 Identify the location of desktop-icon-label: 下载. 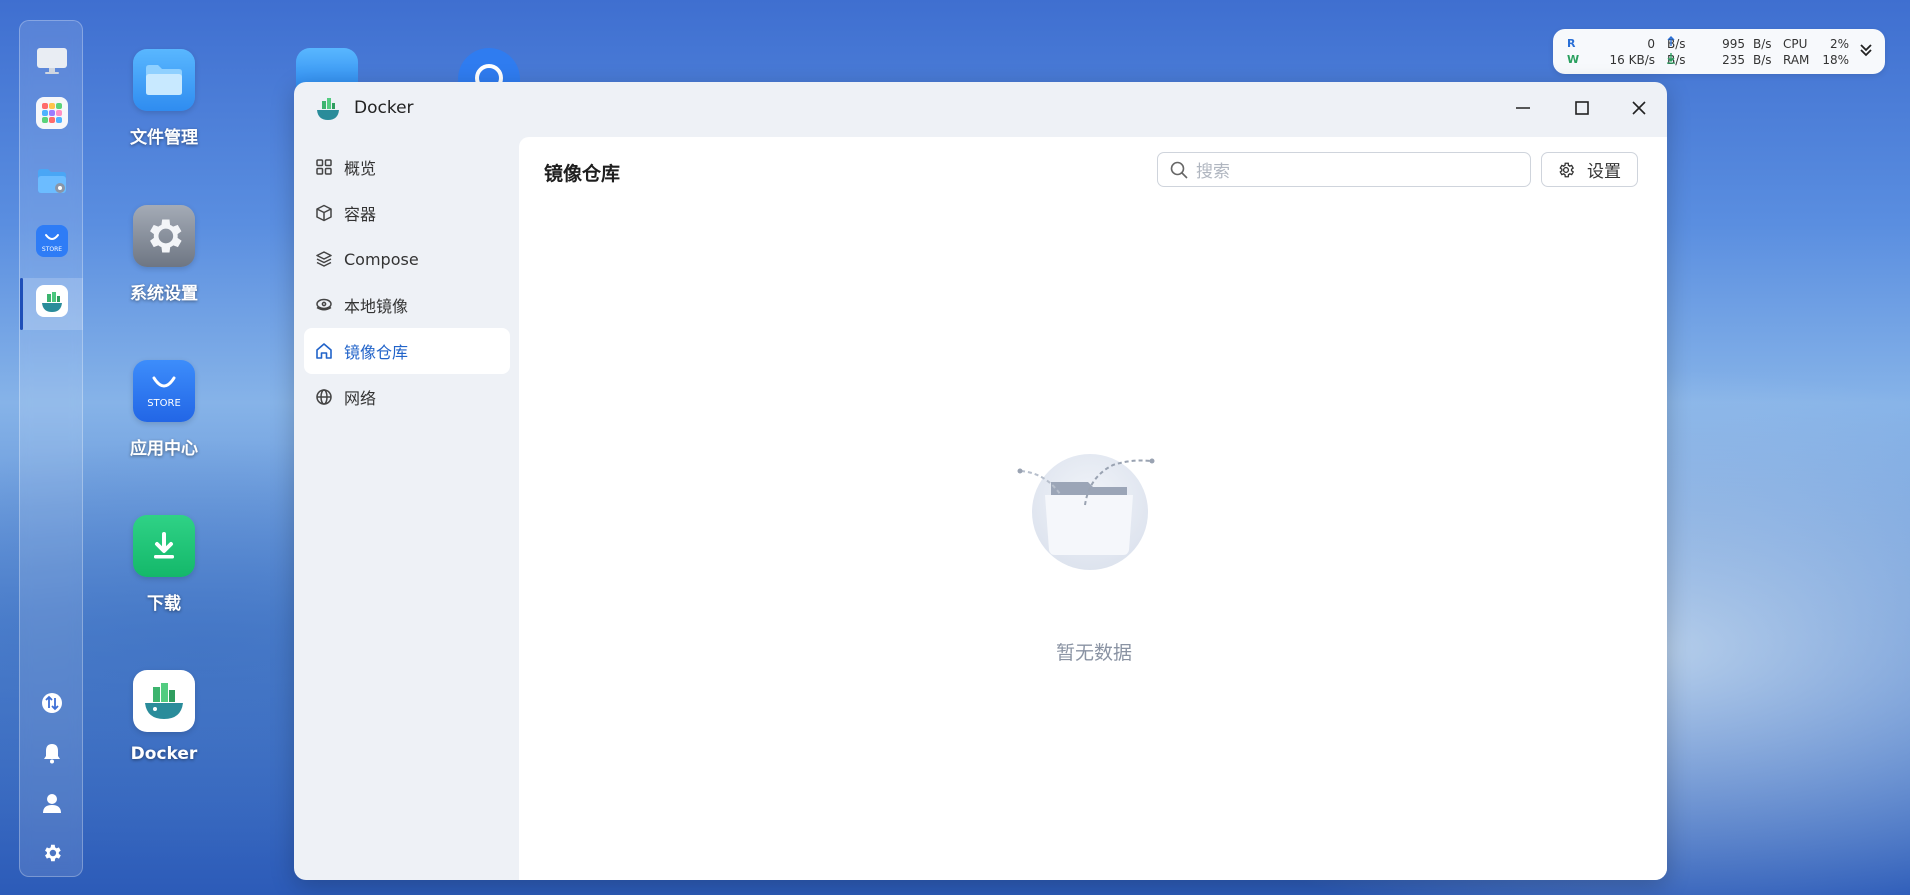
(164, 604).